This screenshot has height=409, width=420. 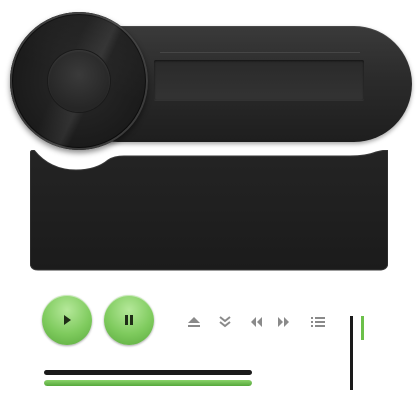 I want to click on vertical-slider-track, so click(x=351, y=353).